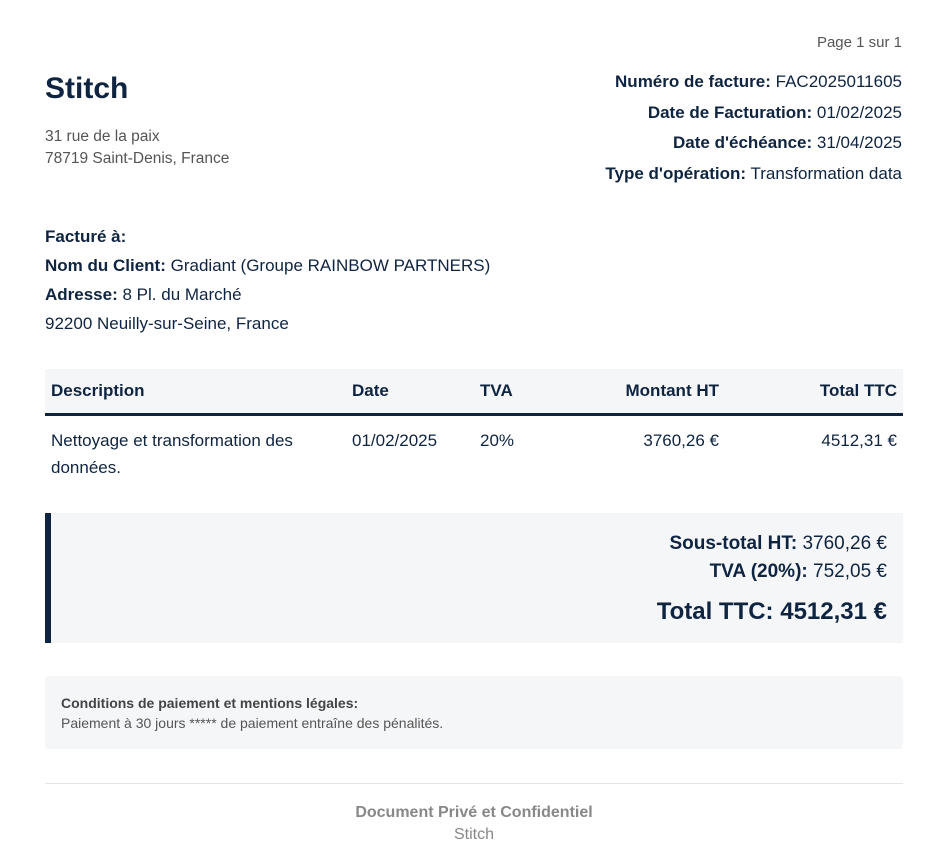 The image size is (943, 865). What do you see at coordinates (182, 294) in the screenshot?
I see `client-address-value: 8 Pl. du Marché` at bounding box center [182, 294].